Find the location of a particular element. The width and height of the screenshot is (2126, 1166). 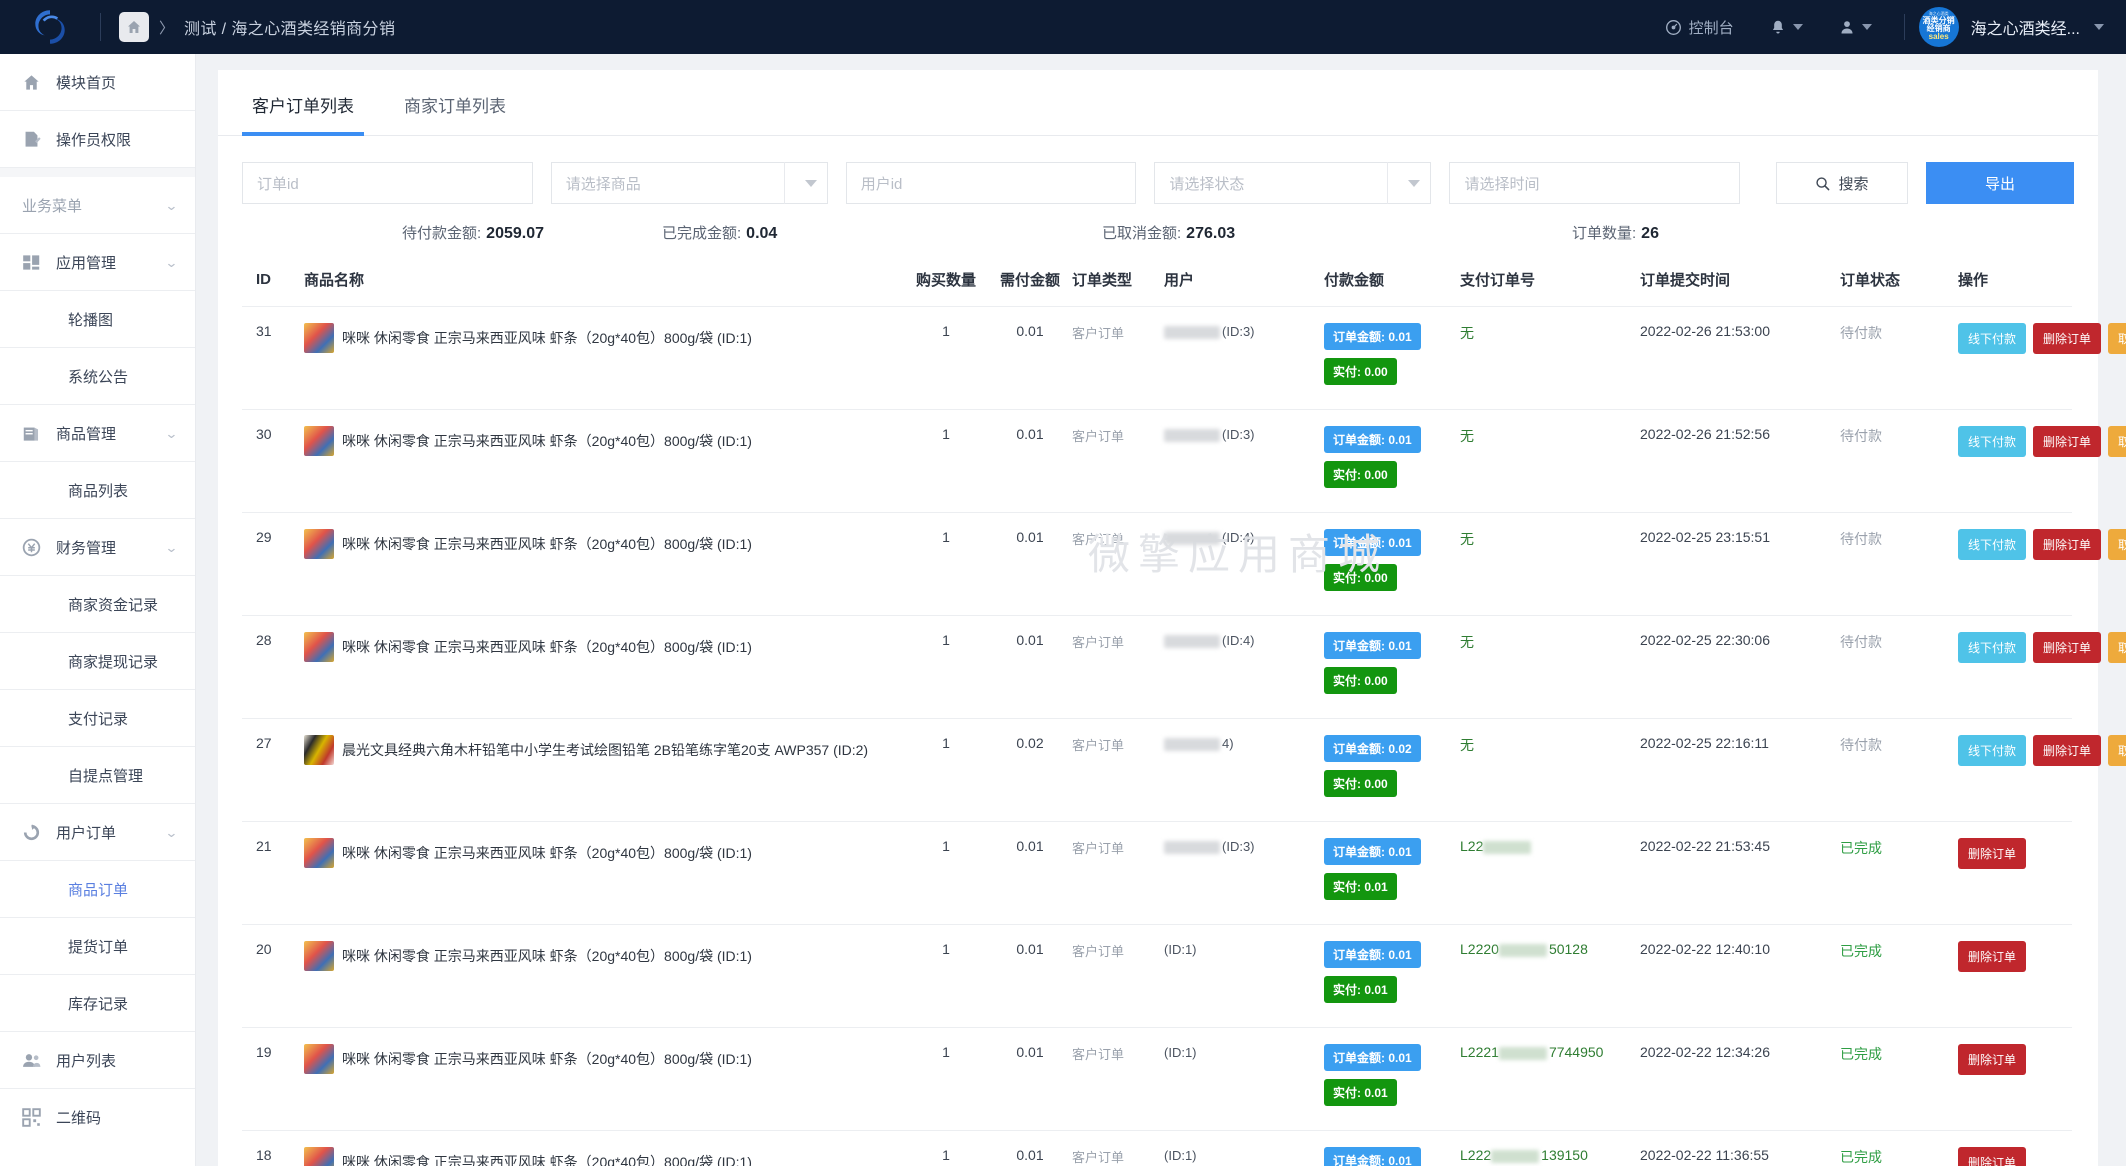

chevron-down-icon is located at coordinates (2099, 27).